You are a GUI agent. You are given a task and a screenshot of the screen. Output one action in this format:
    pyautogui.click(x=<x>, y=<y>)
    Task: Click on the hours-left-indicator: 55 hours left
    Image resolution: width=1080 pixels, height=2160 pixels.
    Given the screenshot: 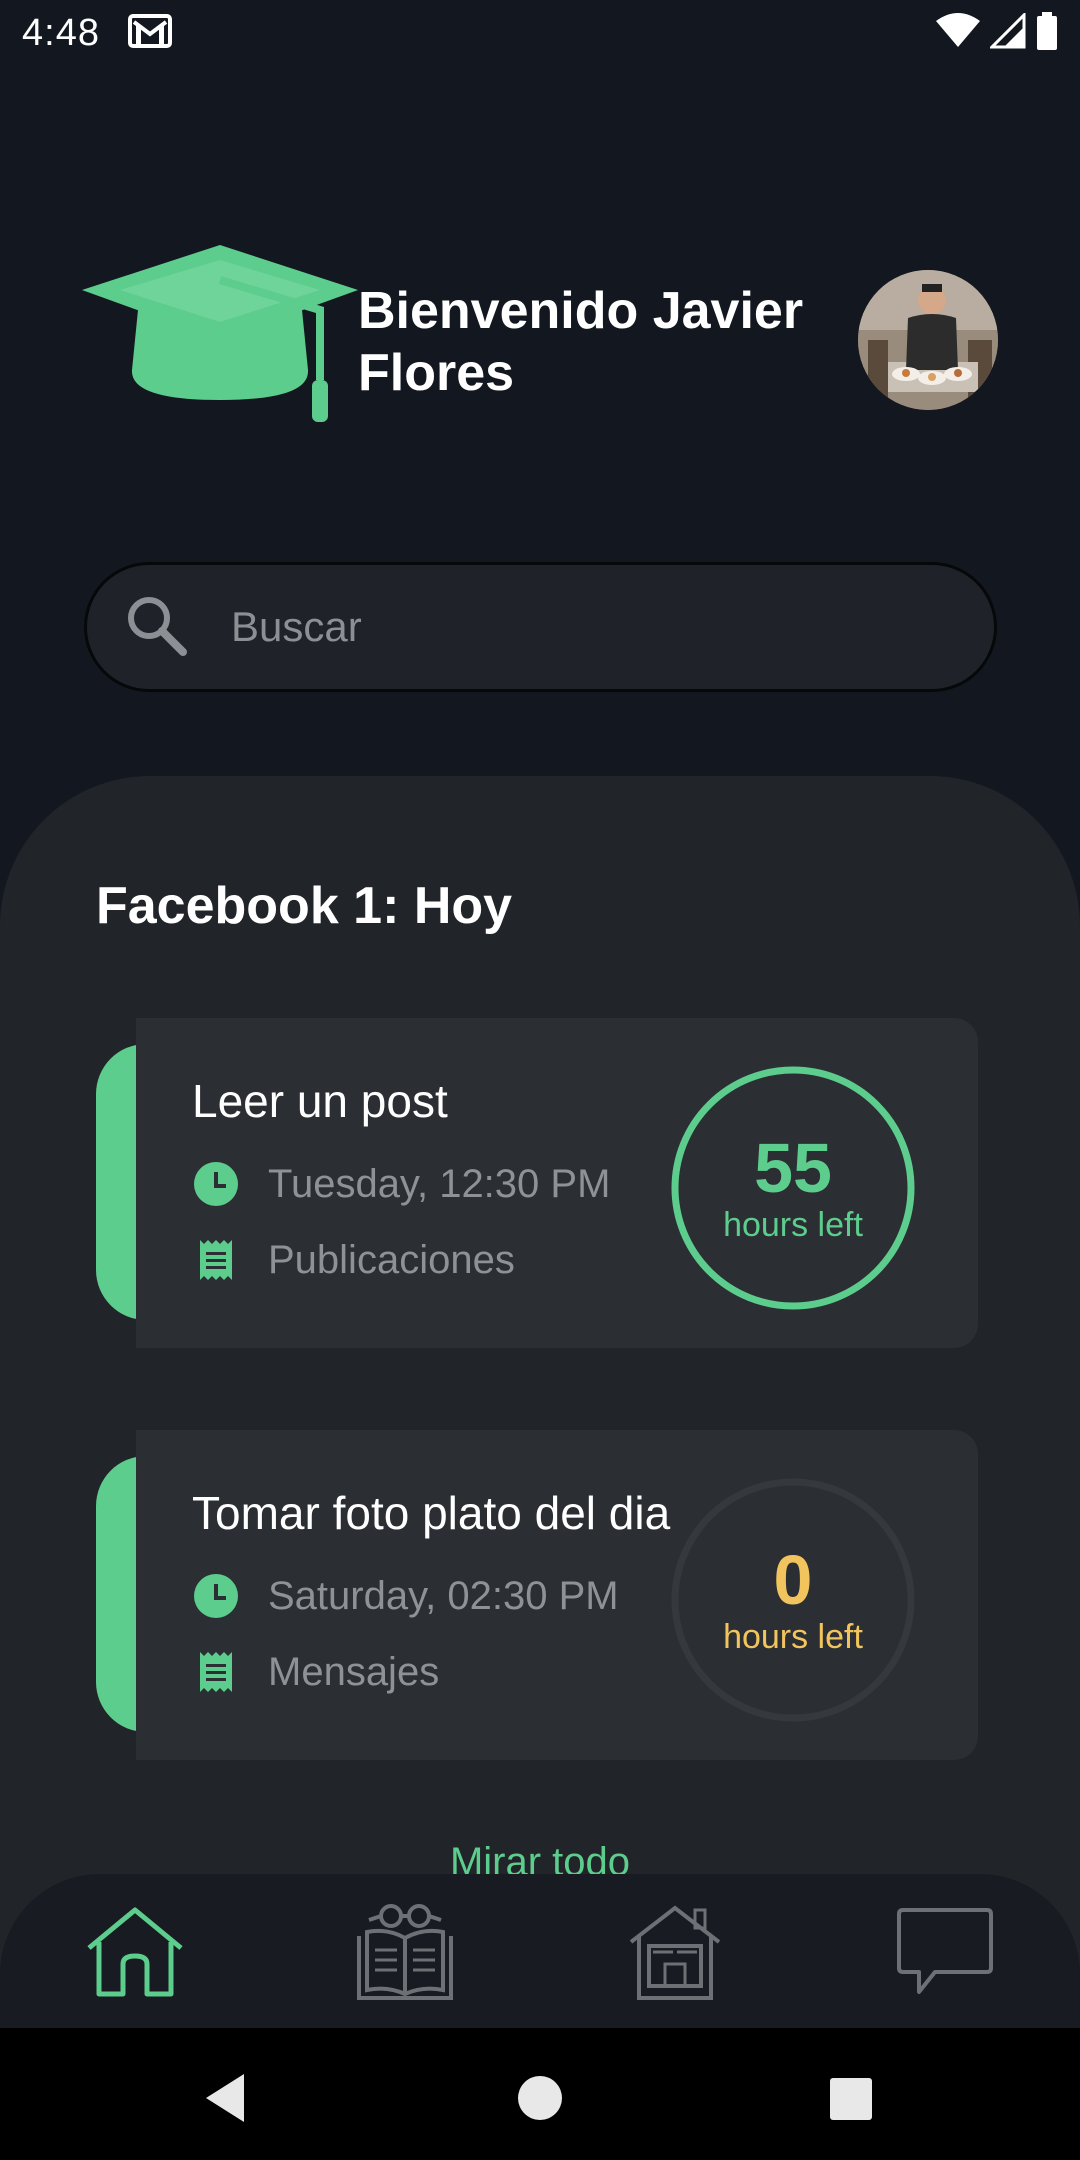 What is the action you would take?
    pyautogui.click(x=793, y=1188)
    